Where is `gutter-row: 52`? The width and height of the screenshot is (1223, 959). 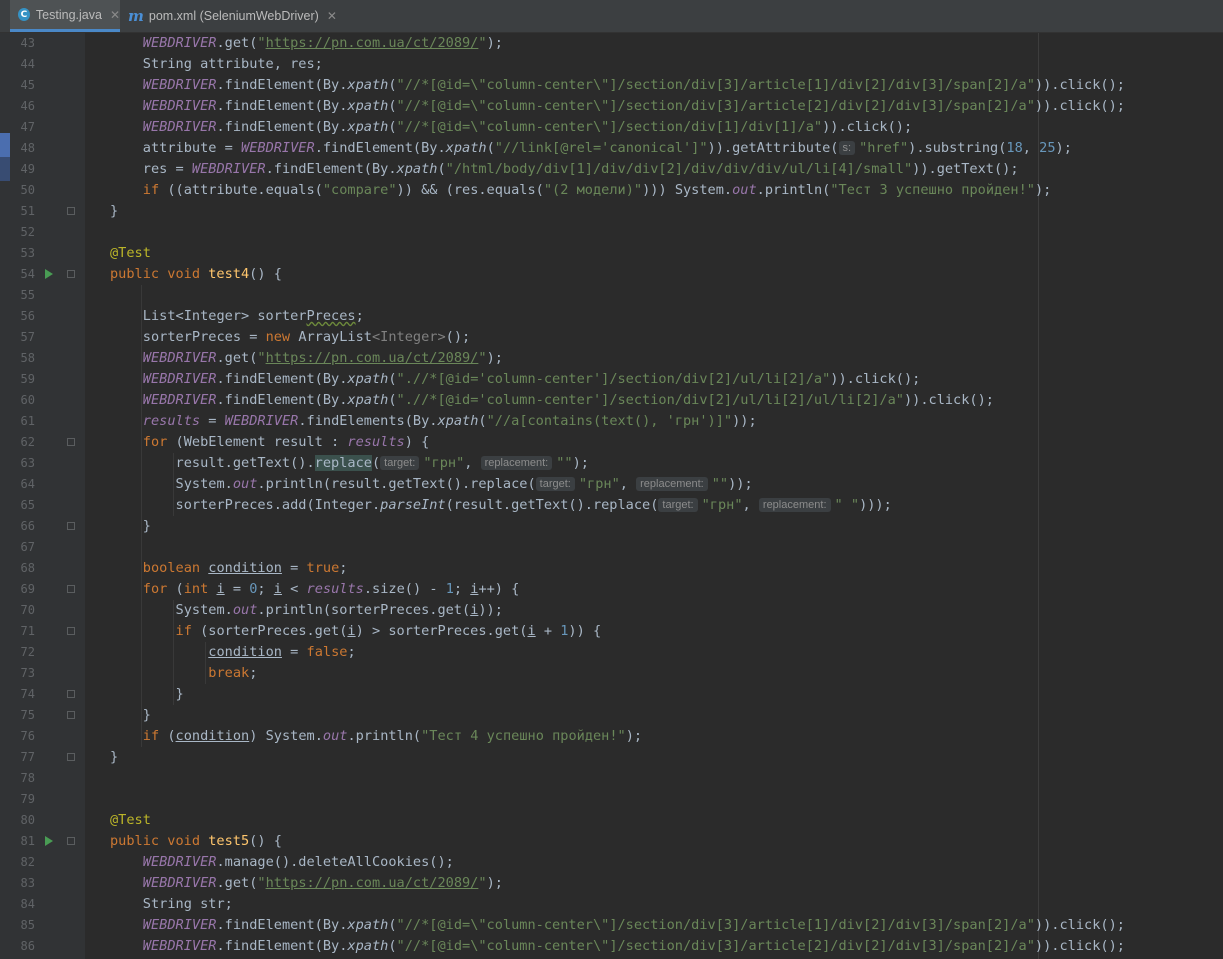 gutter-row: 52 is located at coordinates (42, 232).